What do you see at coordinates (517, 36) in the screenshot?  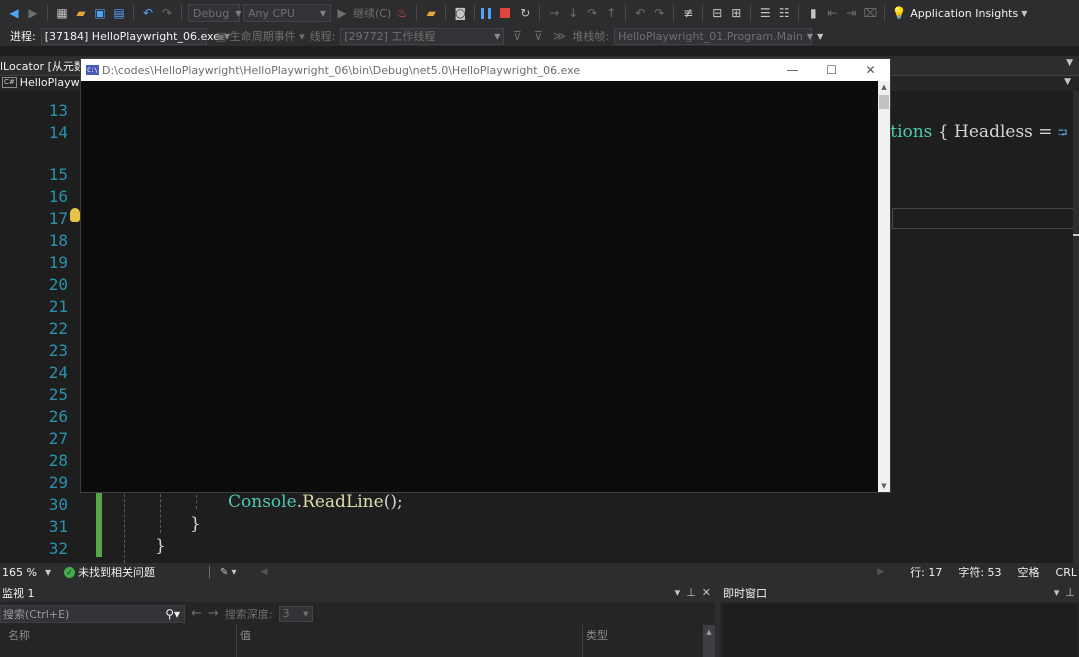 I see `filter-icon: ⊽` at bounding box center [517, 36].